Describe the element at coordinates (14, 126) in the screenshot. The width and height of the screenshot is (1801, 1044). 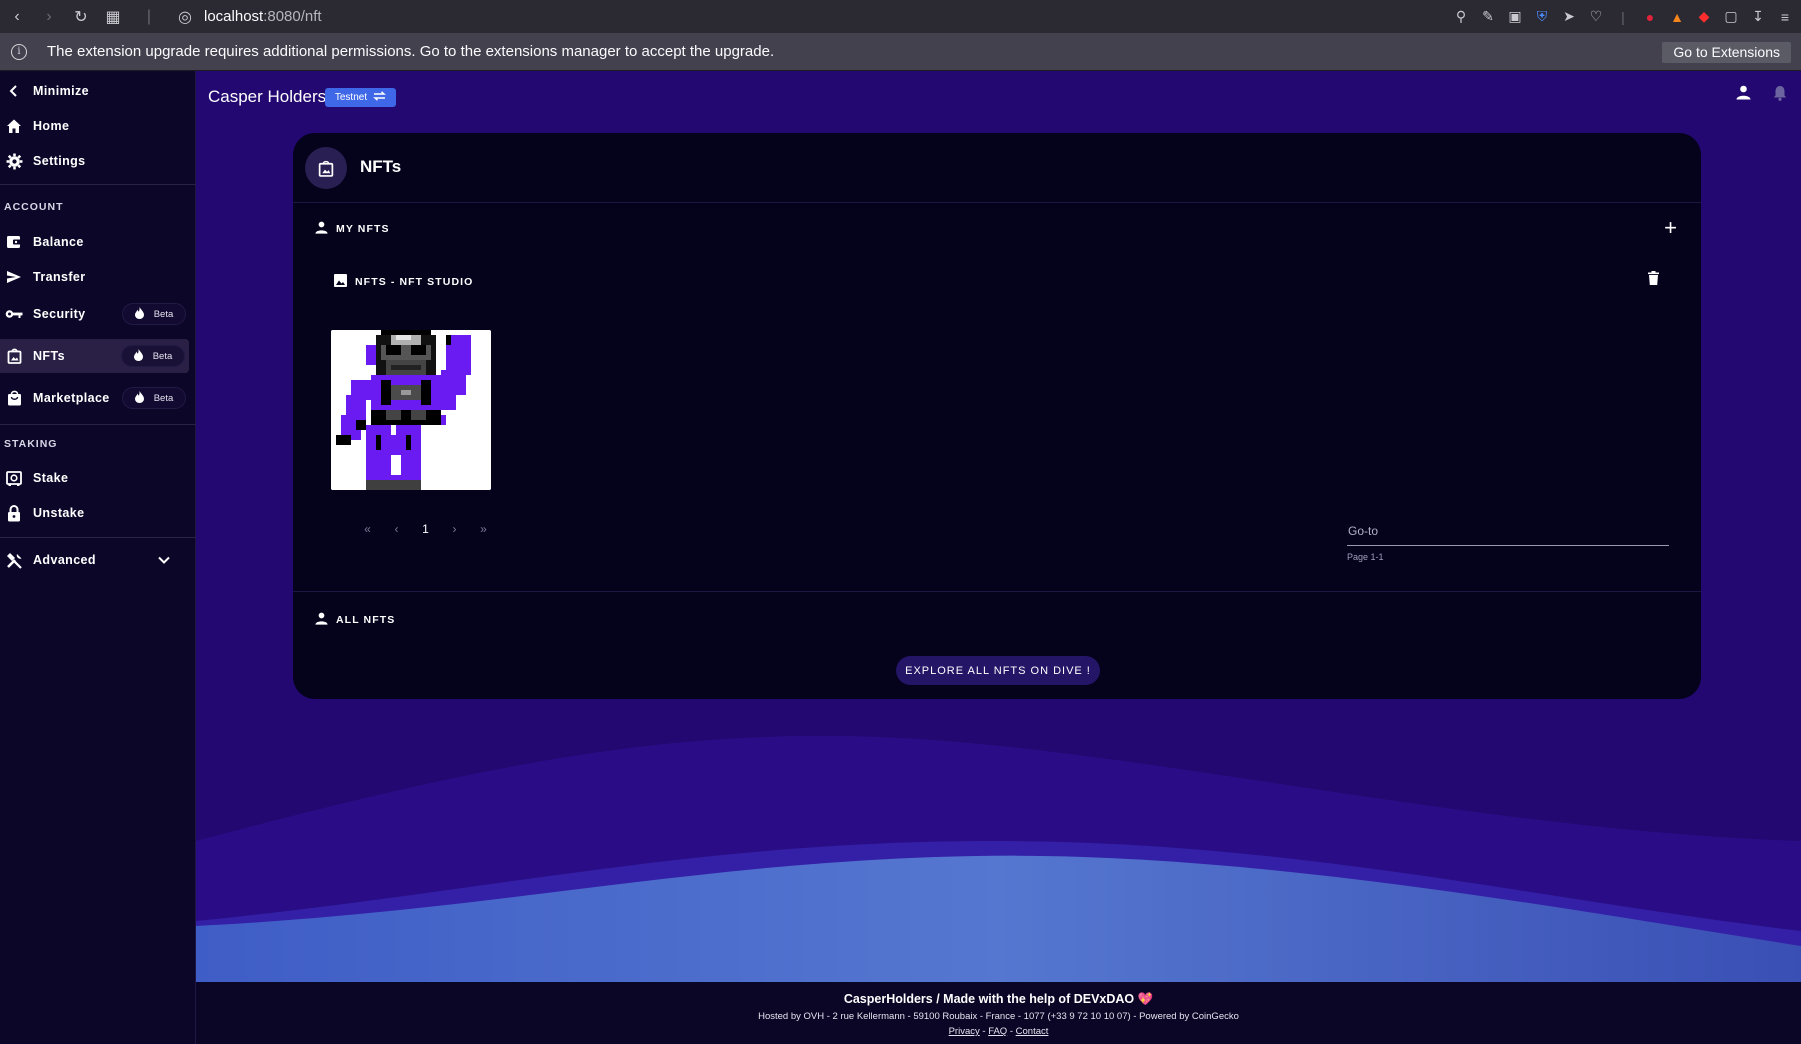
I see `home-icon` at that location.